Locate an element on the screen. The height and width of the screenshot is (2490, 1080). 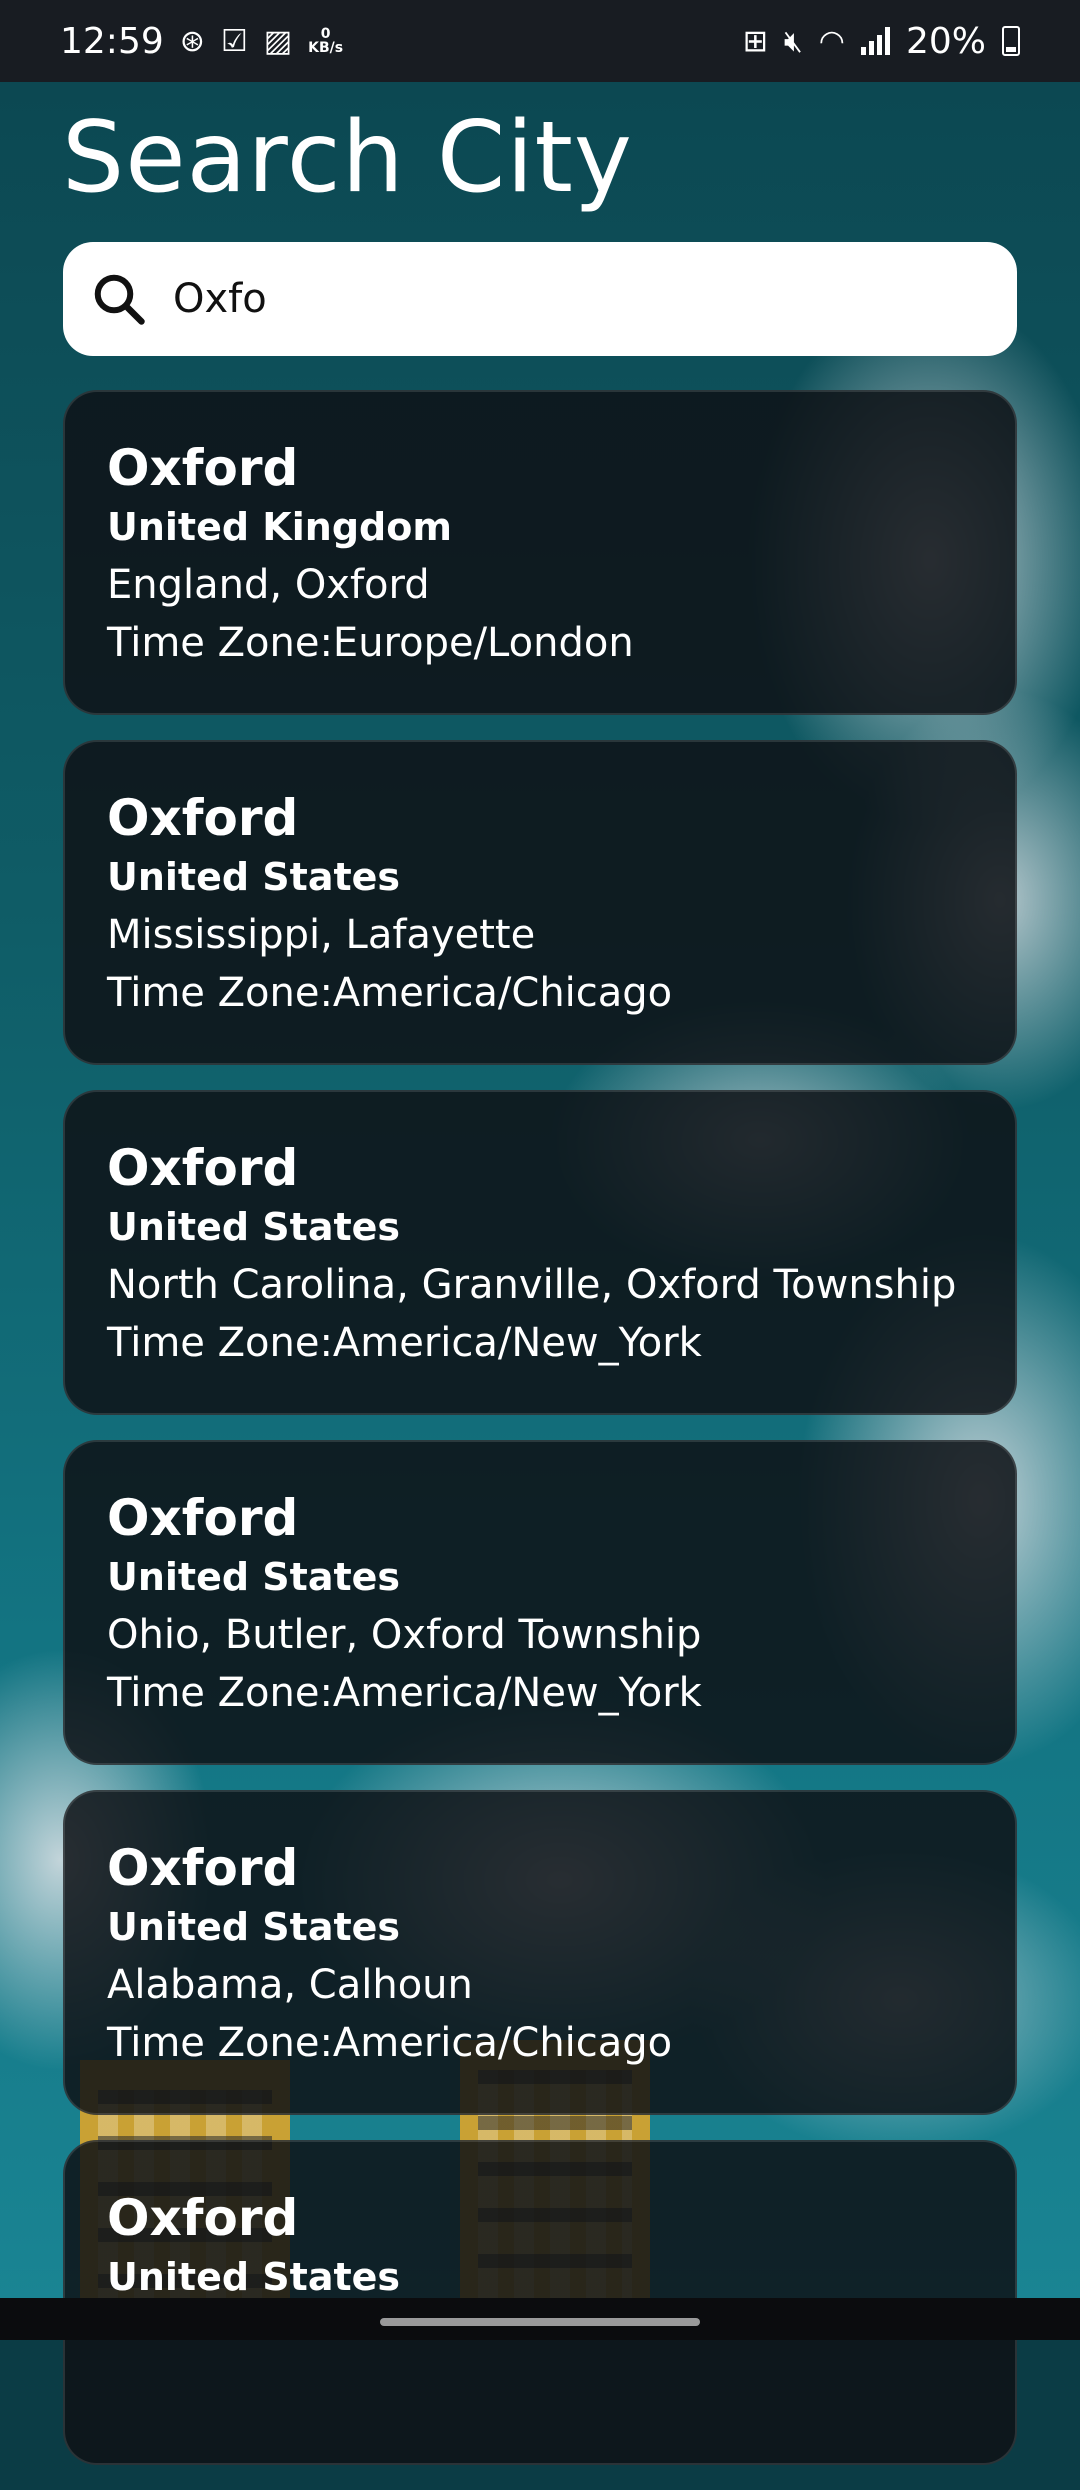
search-input is located at coordinates (573, 299).